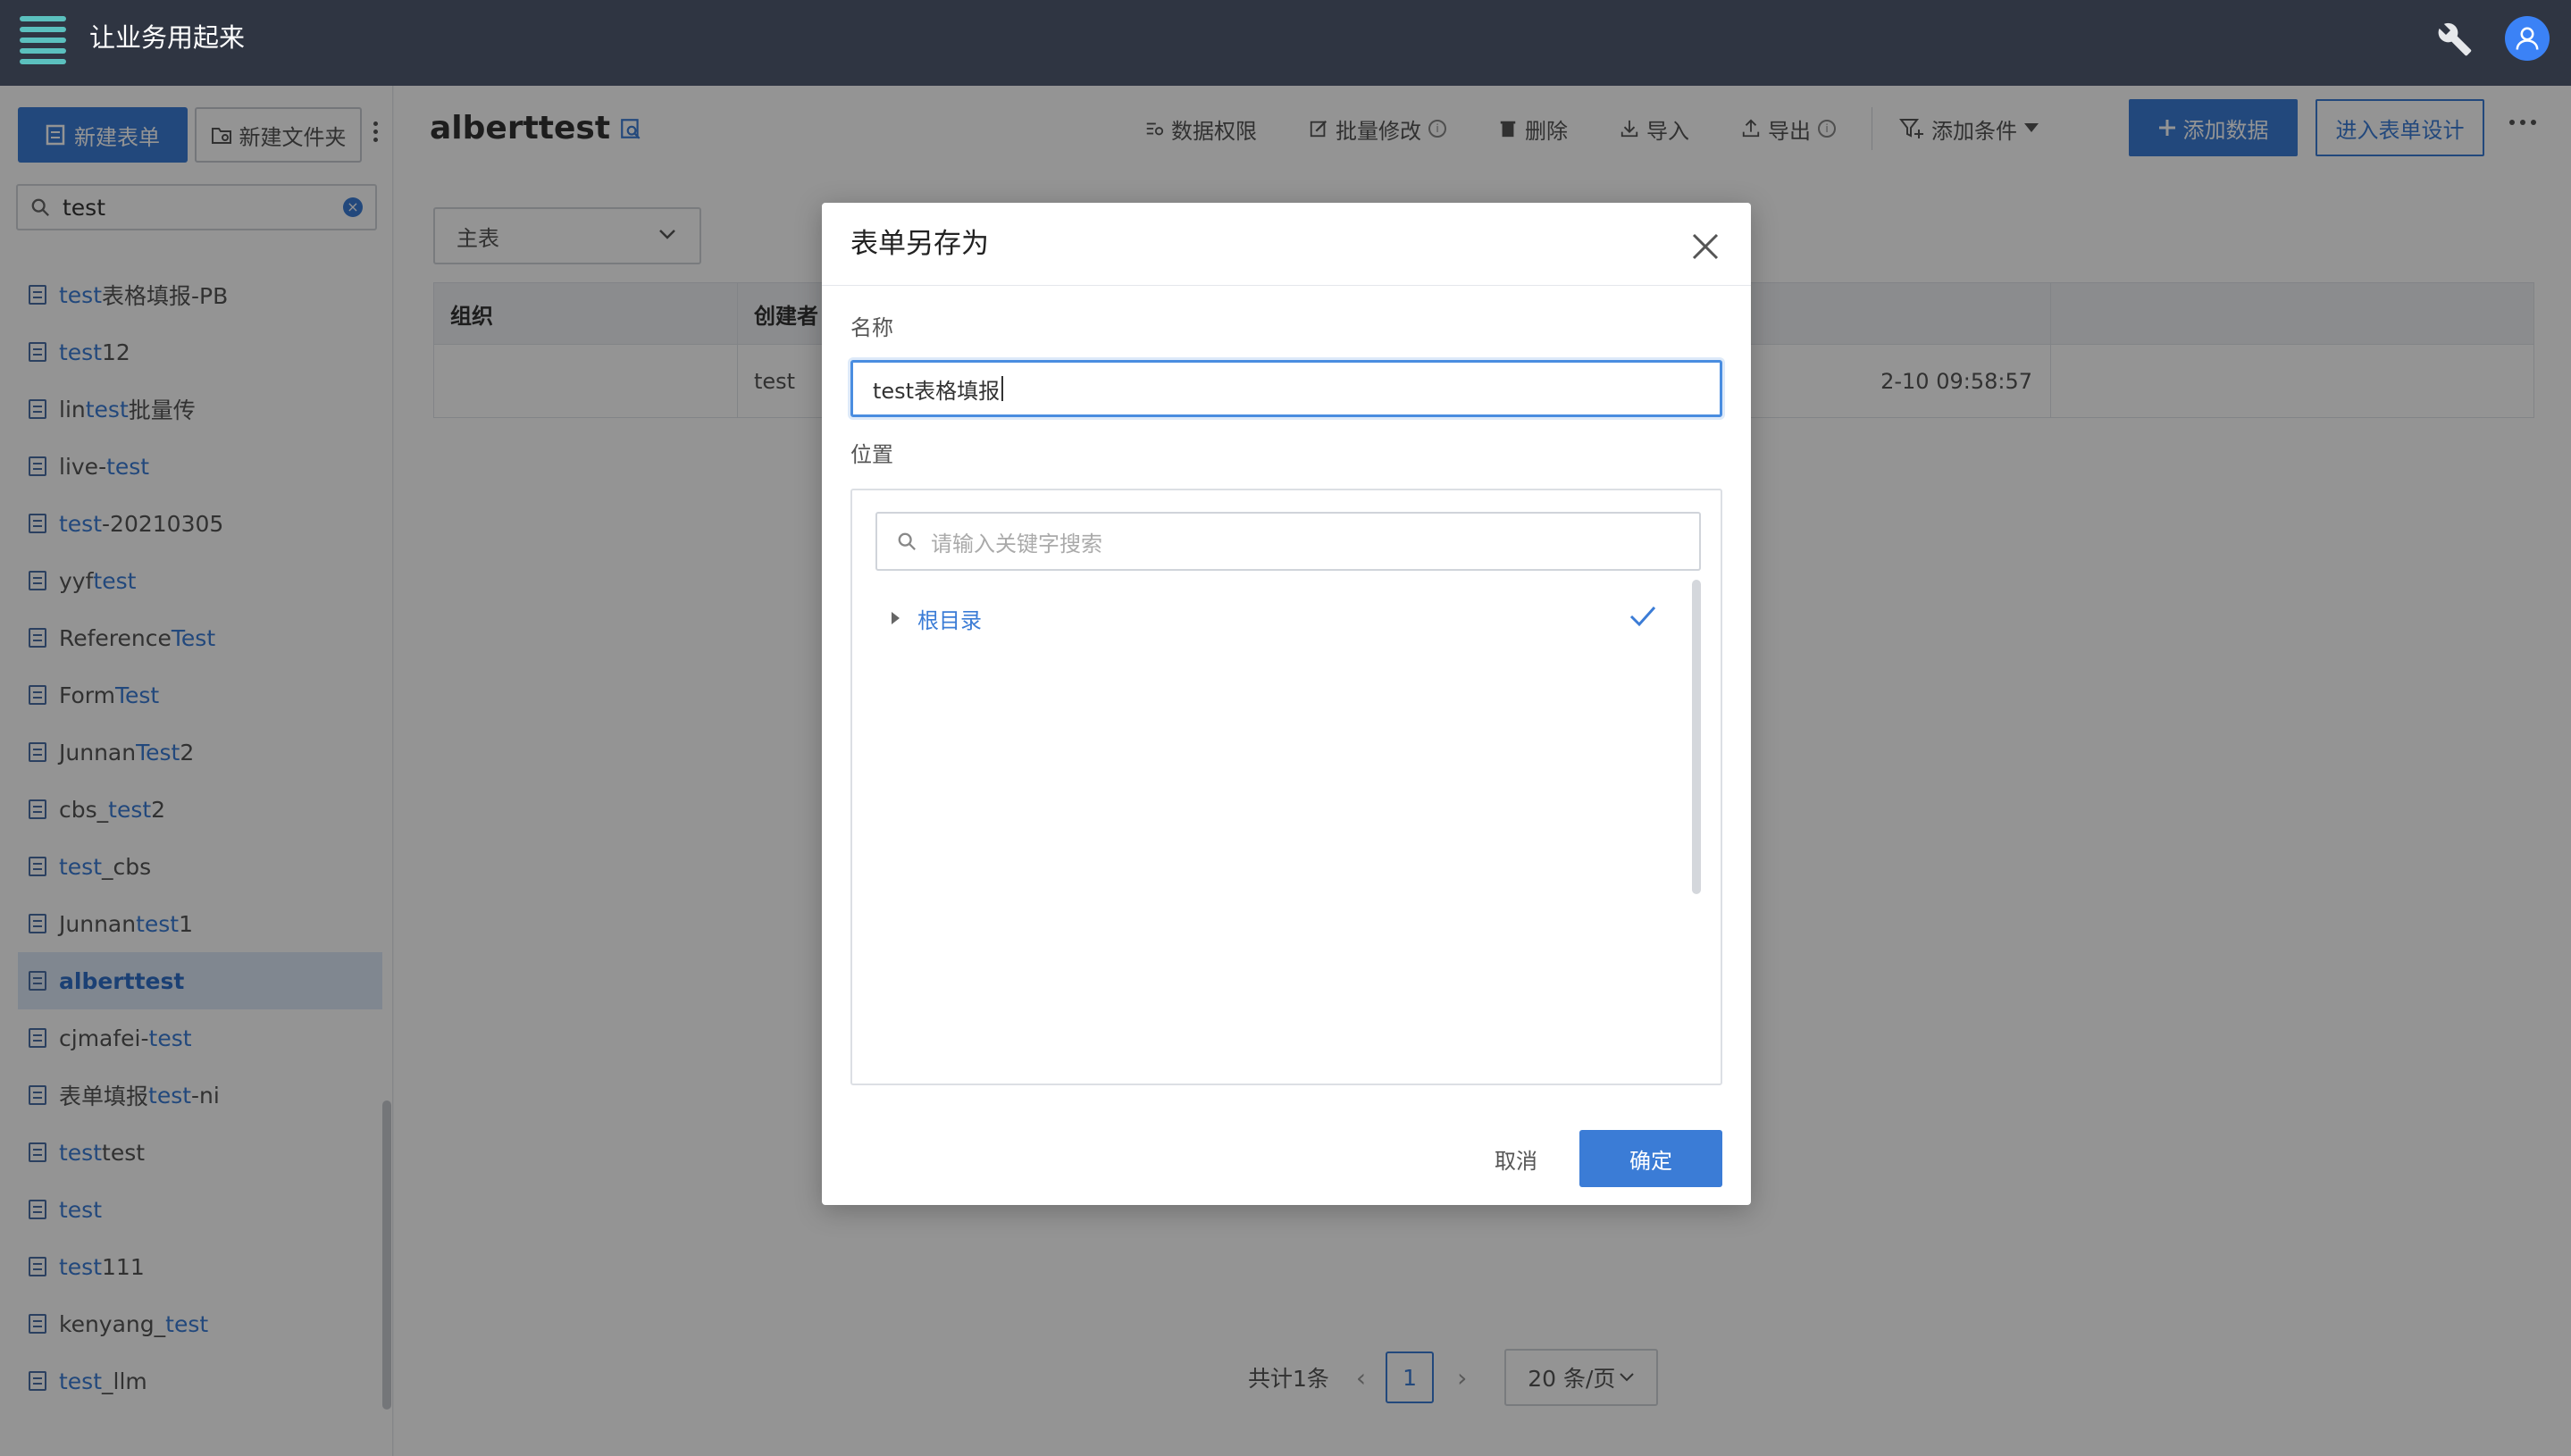 Image resolution: width=2571 pixels, height=1456 pixels. I want to click on cancel-button: 取消, so click(1516, 1158).